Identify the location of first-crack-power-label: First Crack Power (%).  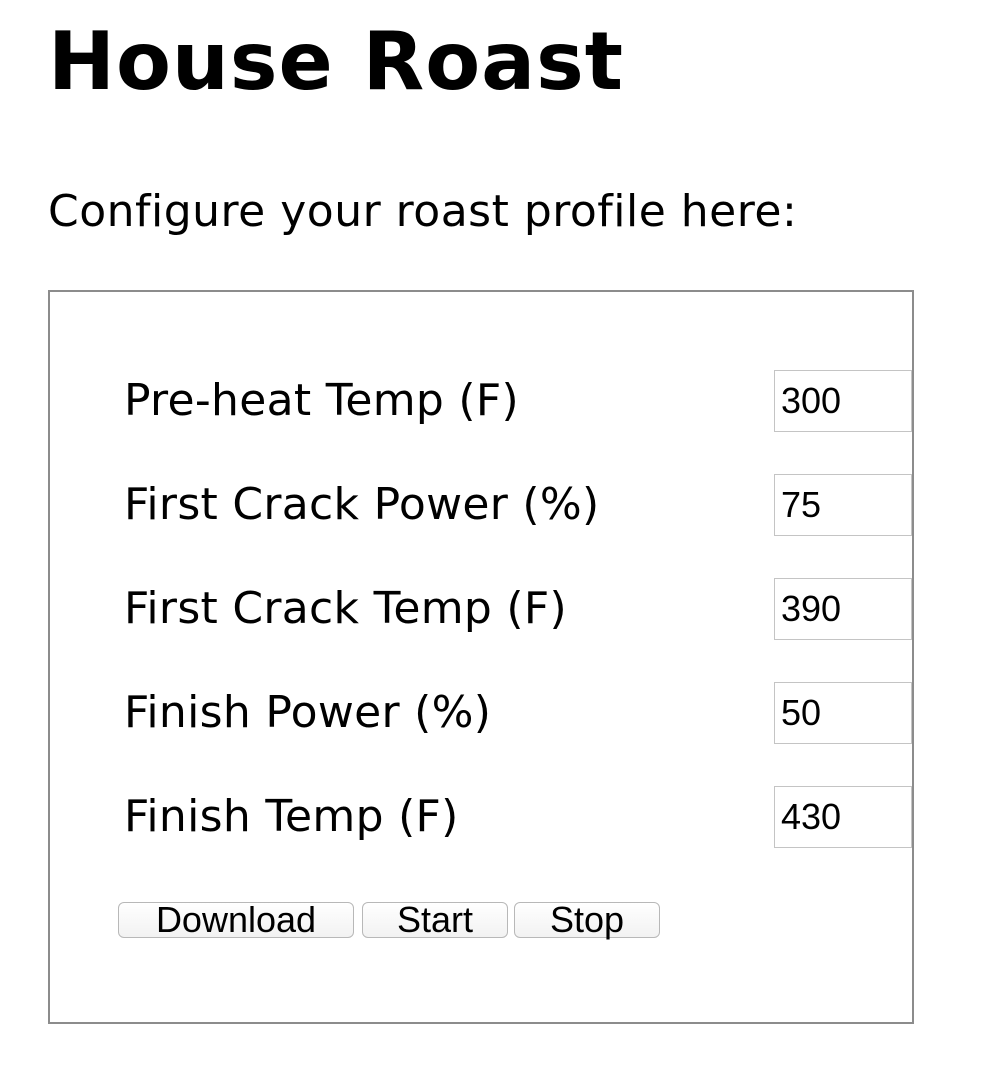
(362, 504).